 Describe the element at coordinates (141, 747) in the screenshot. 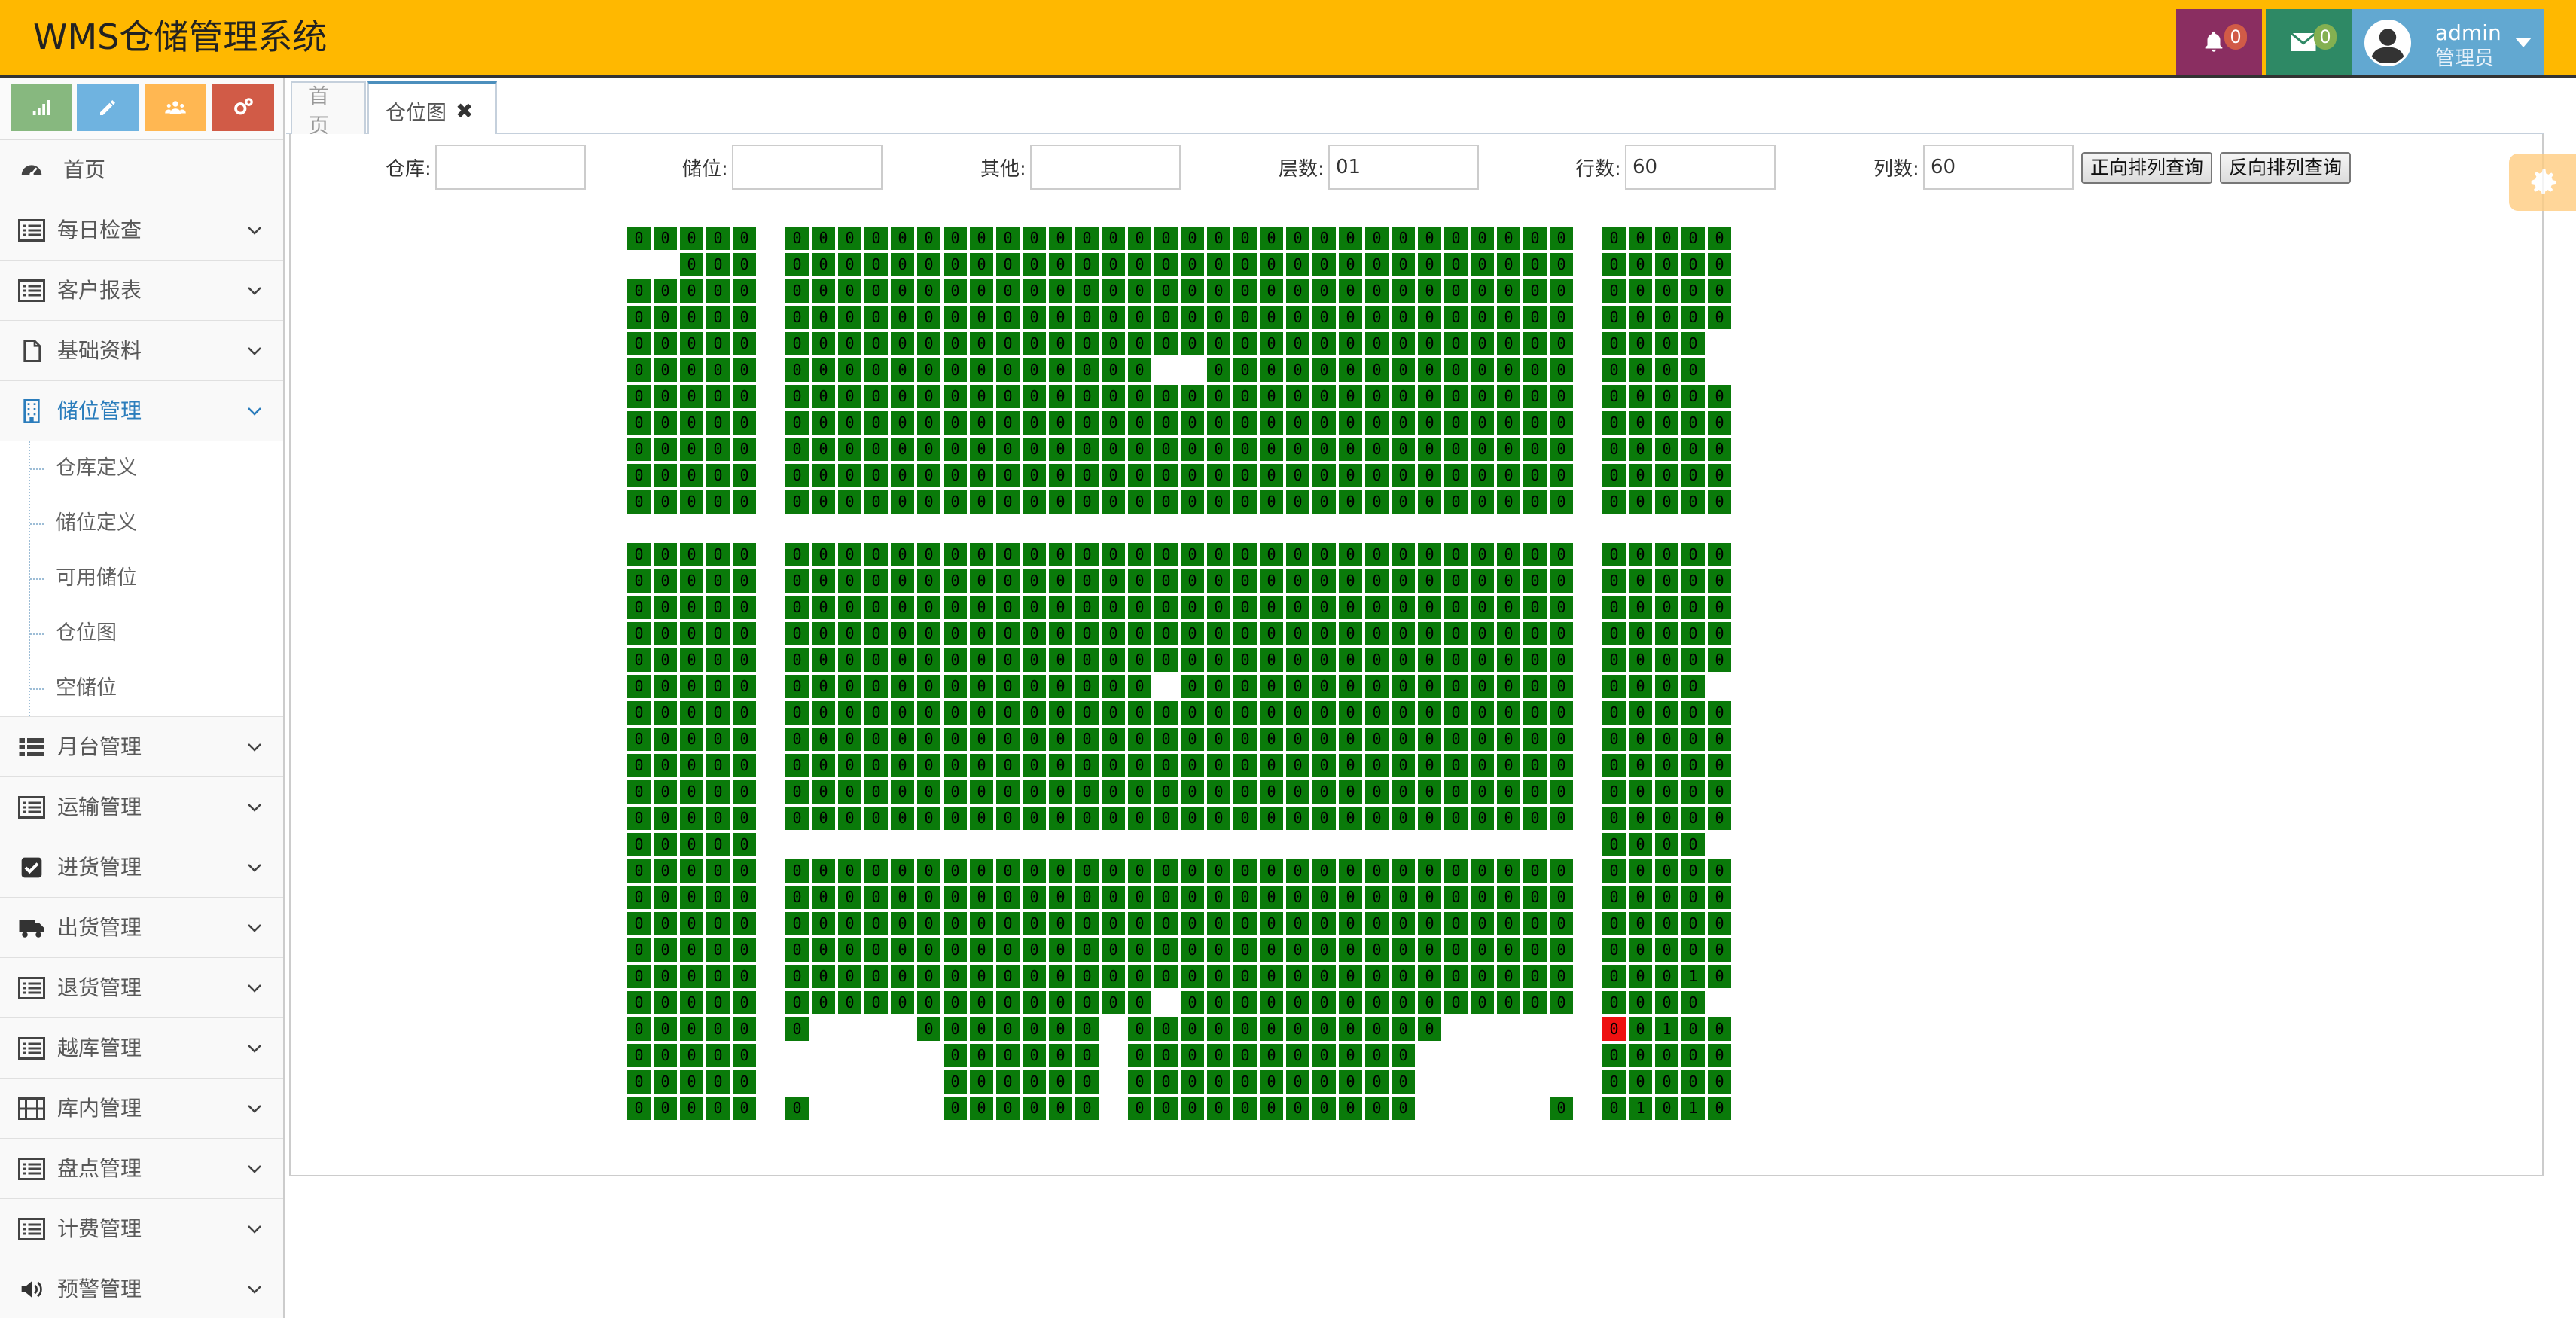

I see `sidebar-item-dock-mgmt: 月台管理` at that location.